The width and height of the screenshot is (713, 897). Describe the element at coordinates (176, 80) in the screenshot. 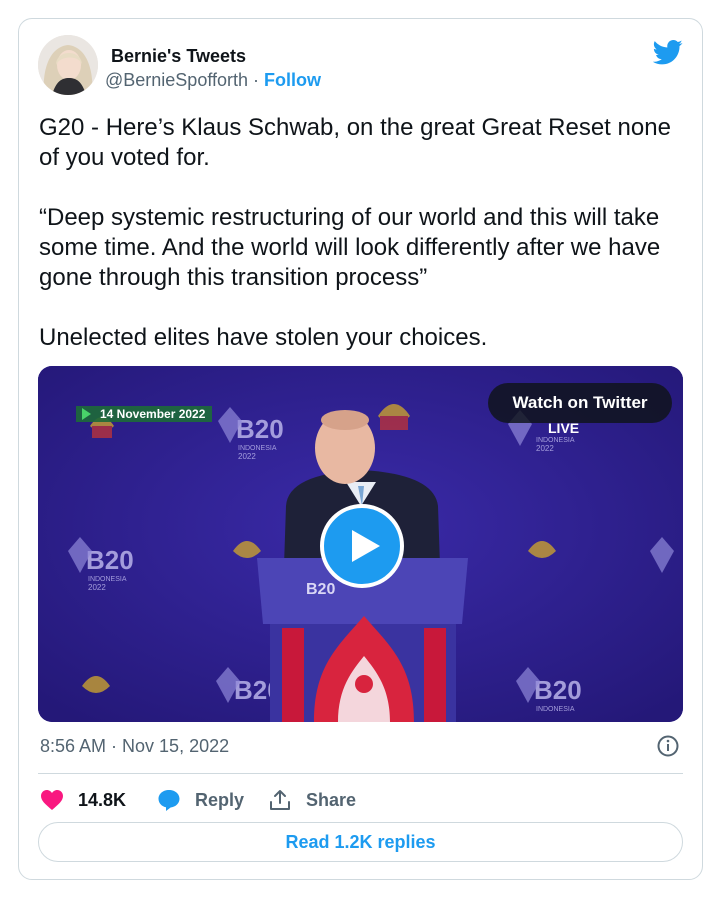

I see `author-handle: @BernieSpofforth` at that location.